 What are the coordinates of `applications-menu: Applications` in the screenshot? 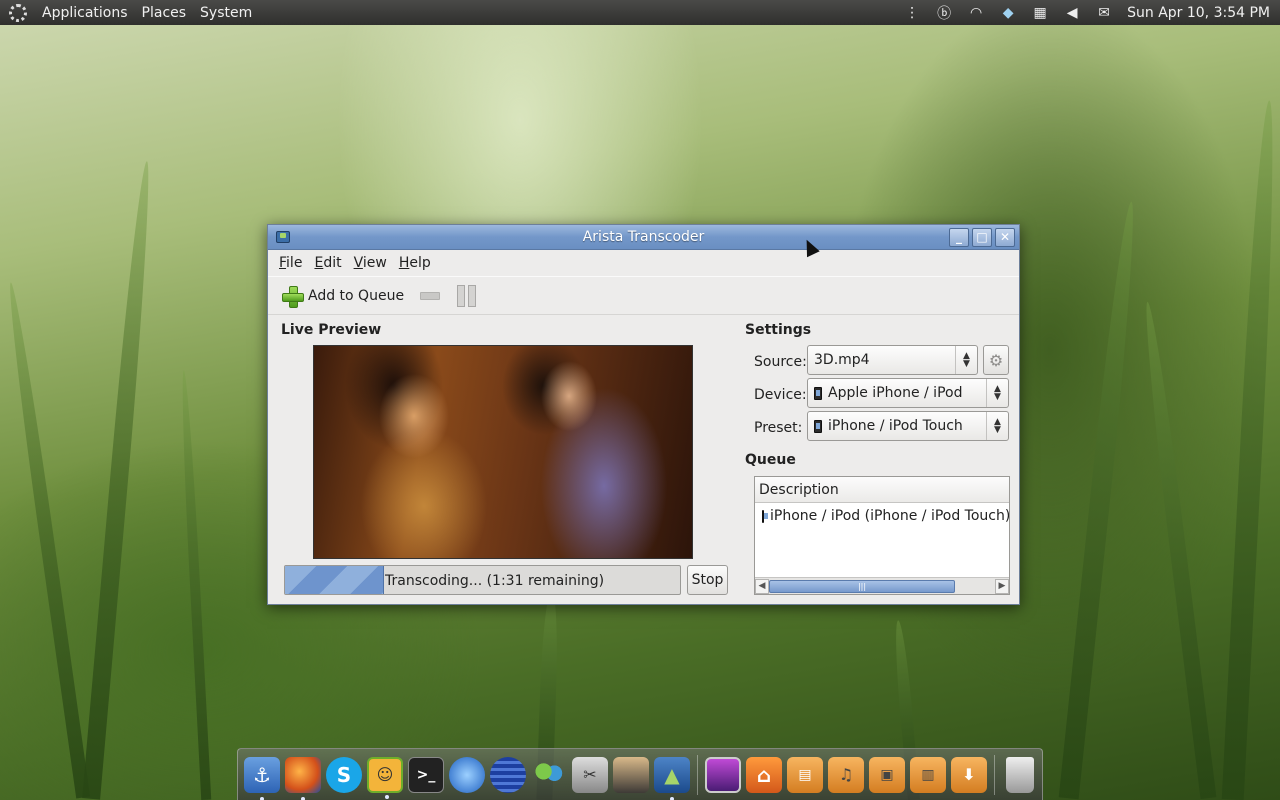 It's located at (85, 13).